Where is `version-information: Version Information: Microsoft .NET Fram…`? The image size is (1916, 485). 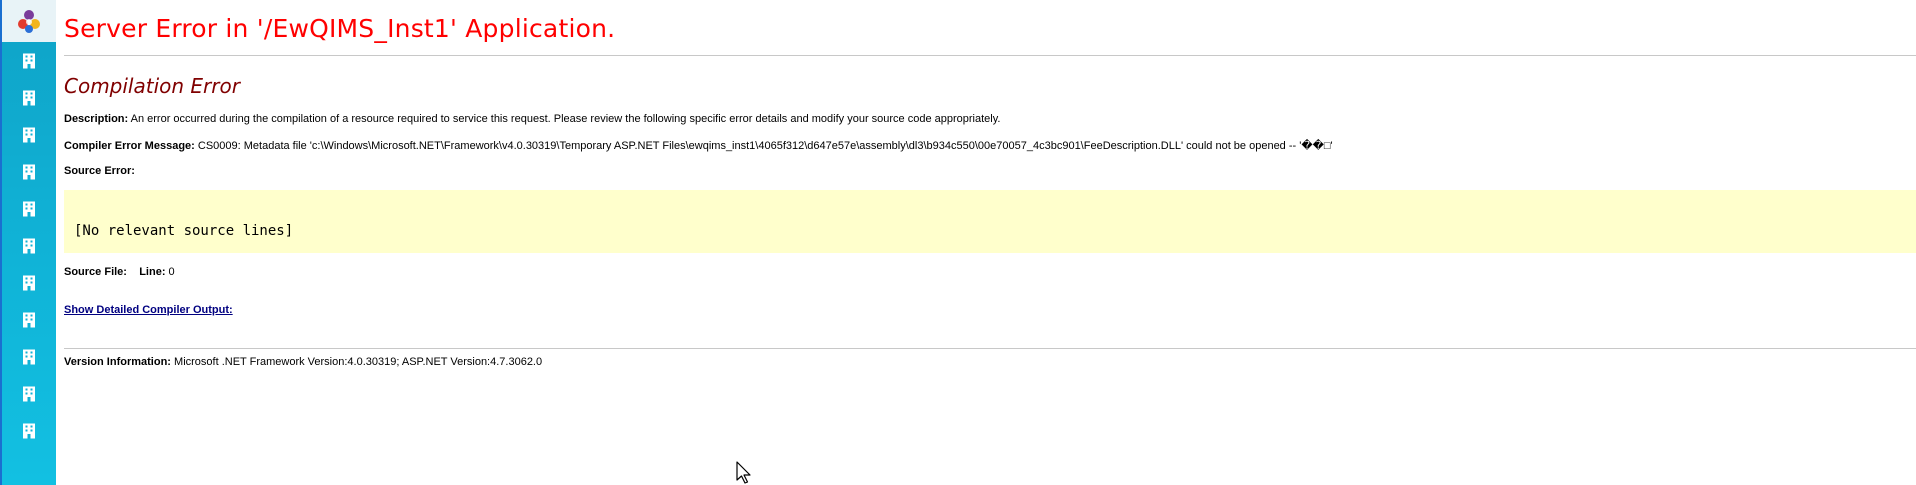
version-information: Version Information: Microsoft .NET Fram… is located at coordinates (303, 362).